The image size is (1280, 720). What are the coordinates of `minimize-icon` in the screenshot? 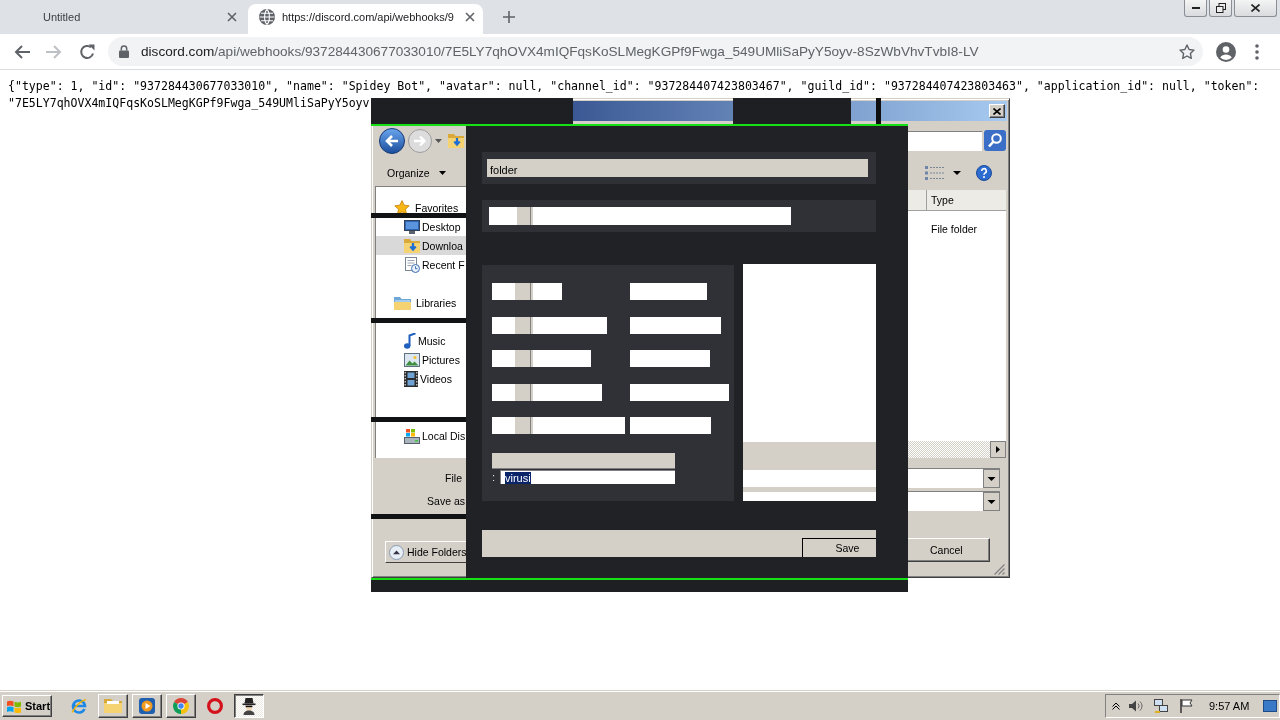 It's located at (1195, 8).